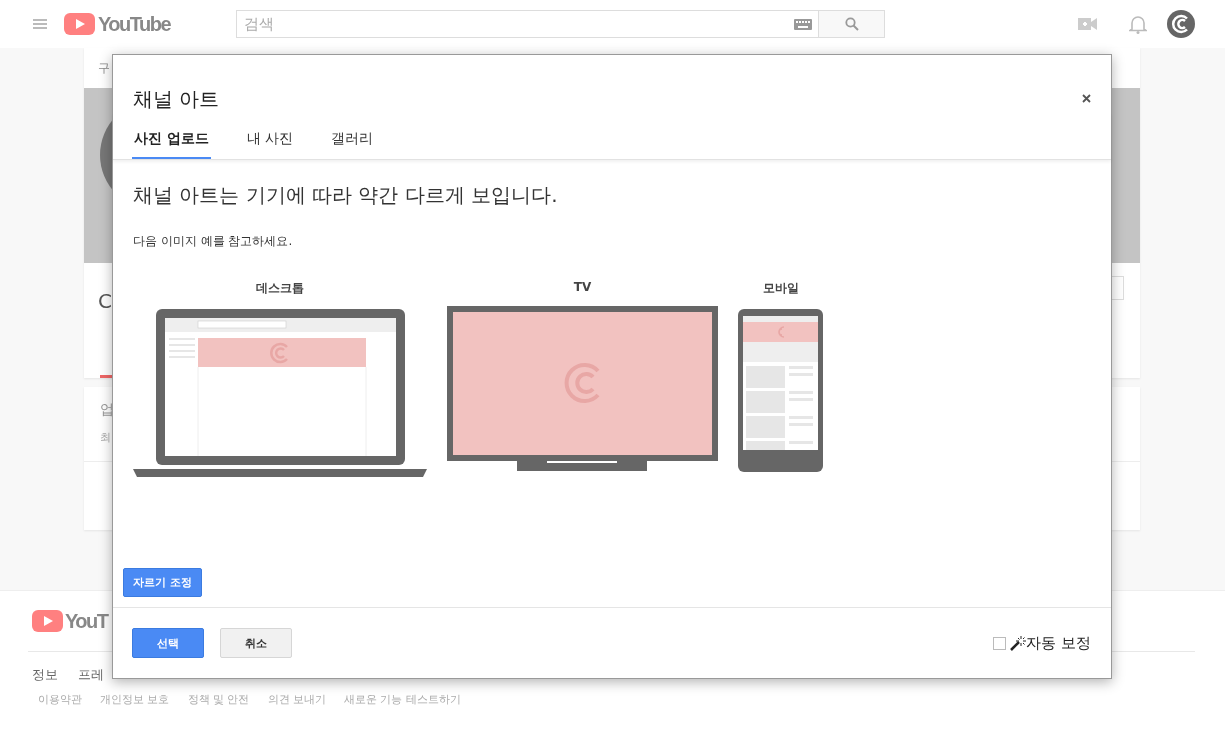 The height and width of the screenshot is (732, 1225). What do you see at coordinates (1058, 643) in the screenshot?
I see `checkbox-label: 자동 보정` at bounding box center [1058, 643].